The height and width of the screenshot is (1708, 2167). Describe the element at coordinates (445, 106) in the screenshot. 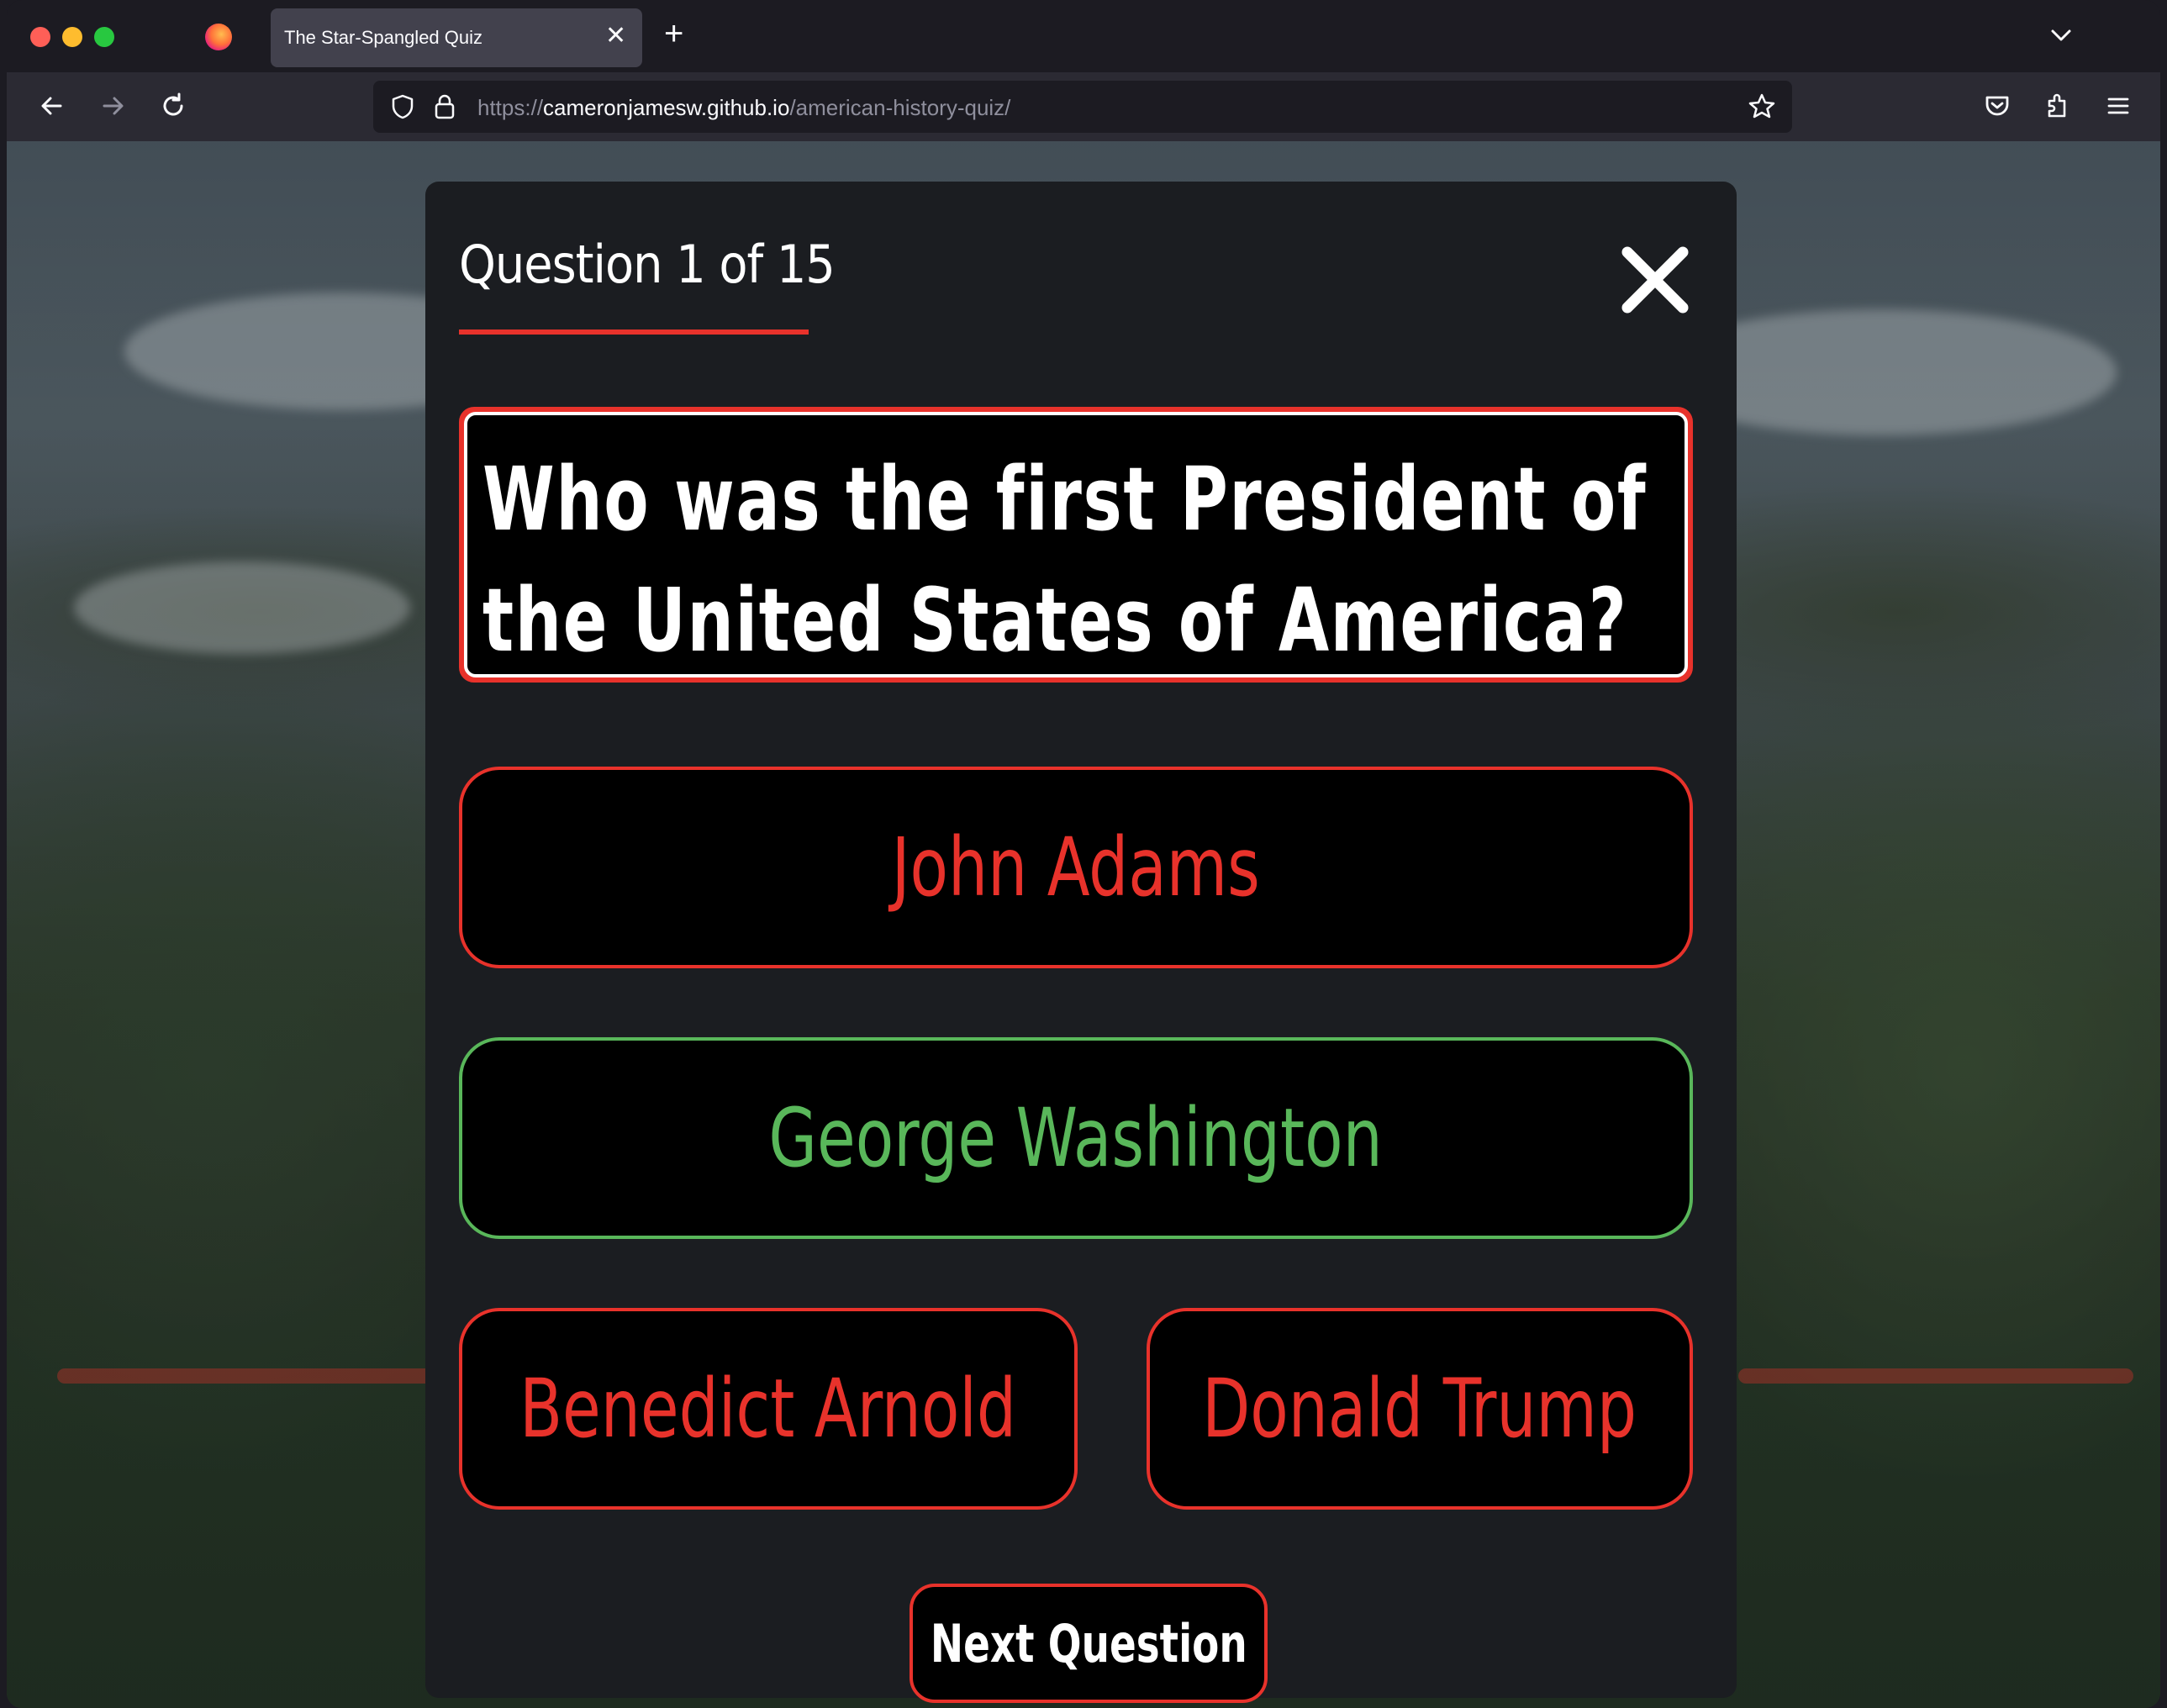

I see `lock-icon` at that location.